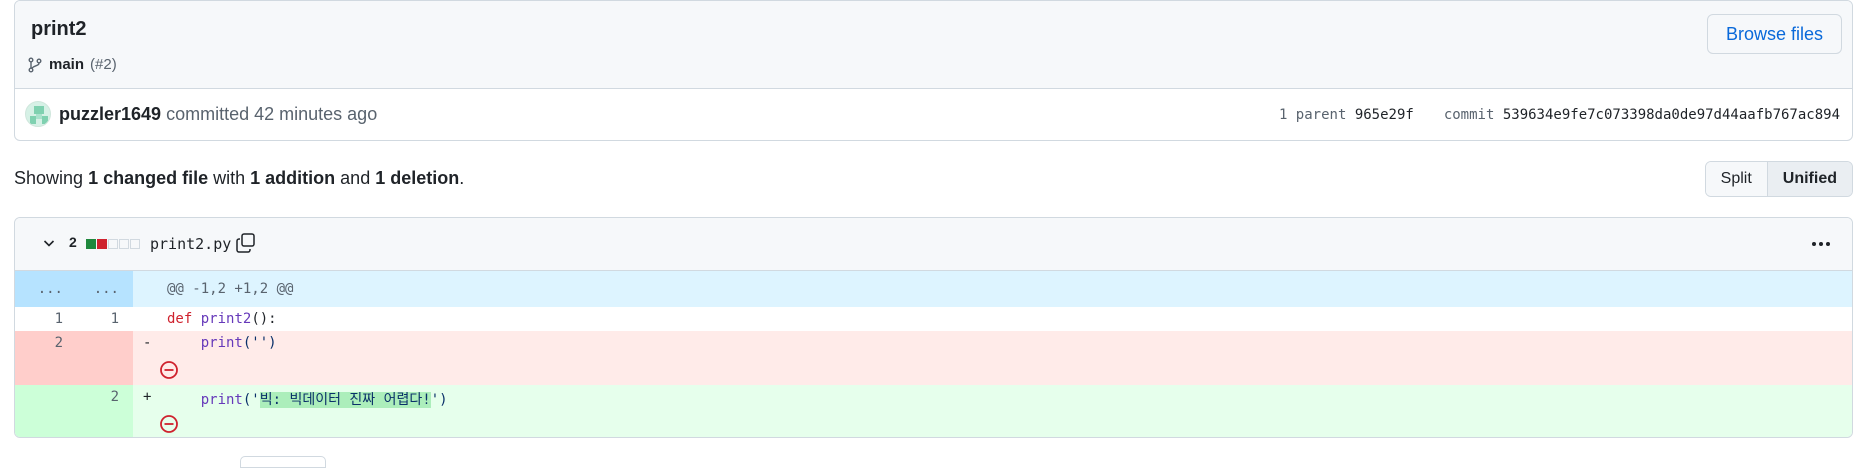 The width and height of the screenshot is (1867, 468). I want to click on addition-marker: +, so click(147, 397).